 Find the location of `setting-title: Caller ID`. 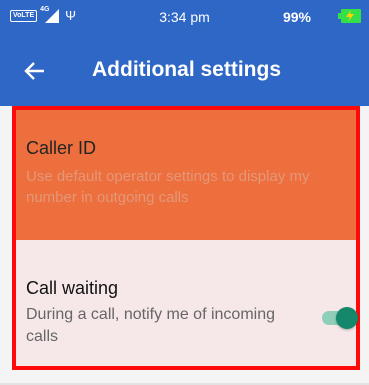

setting-title: Caller ID is located at coordinates (61, 148).